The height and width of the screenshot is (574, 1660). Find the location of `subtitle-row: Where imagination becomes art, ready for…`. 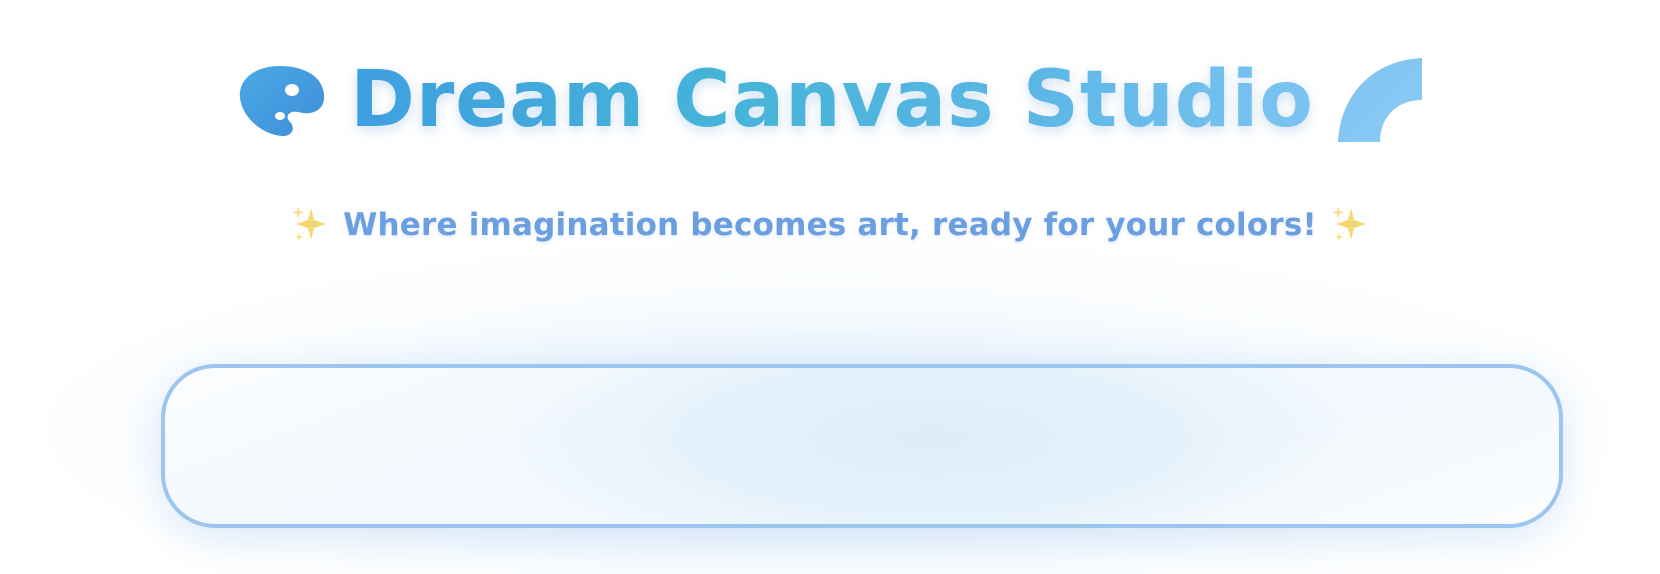

subtitle-row: Where imagination becomes art, ready for… is located at coordinates (830, 225).